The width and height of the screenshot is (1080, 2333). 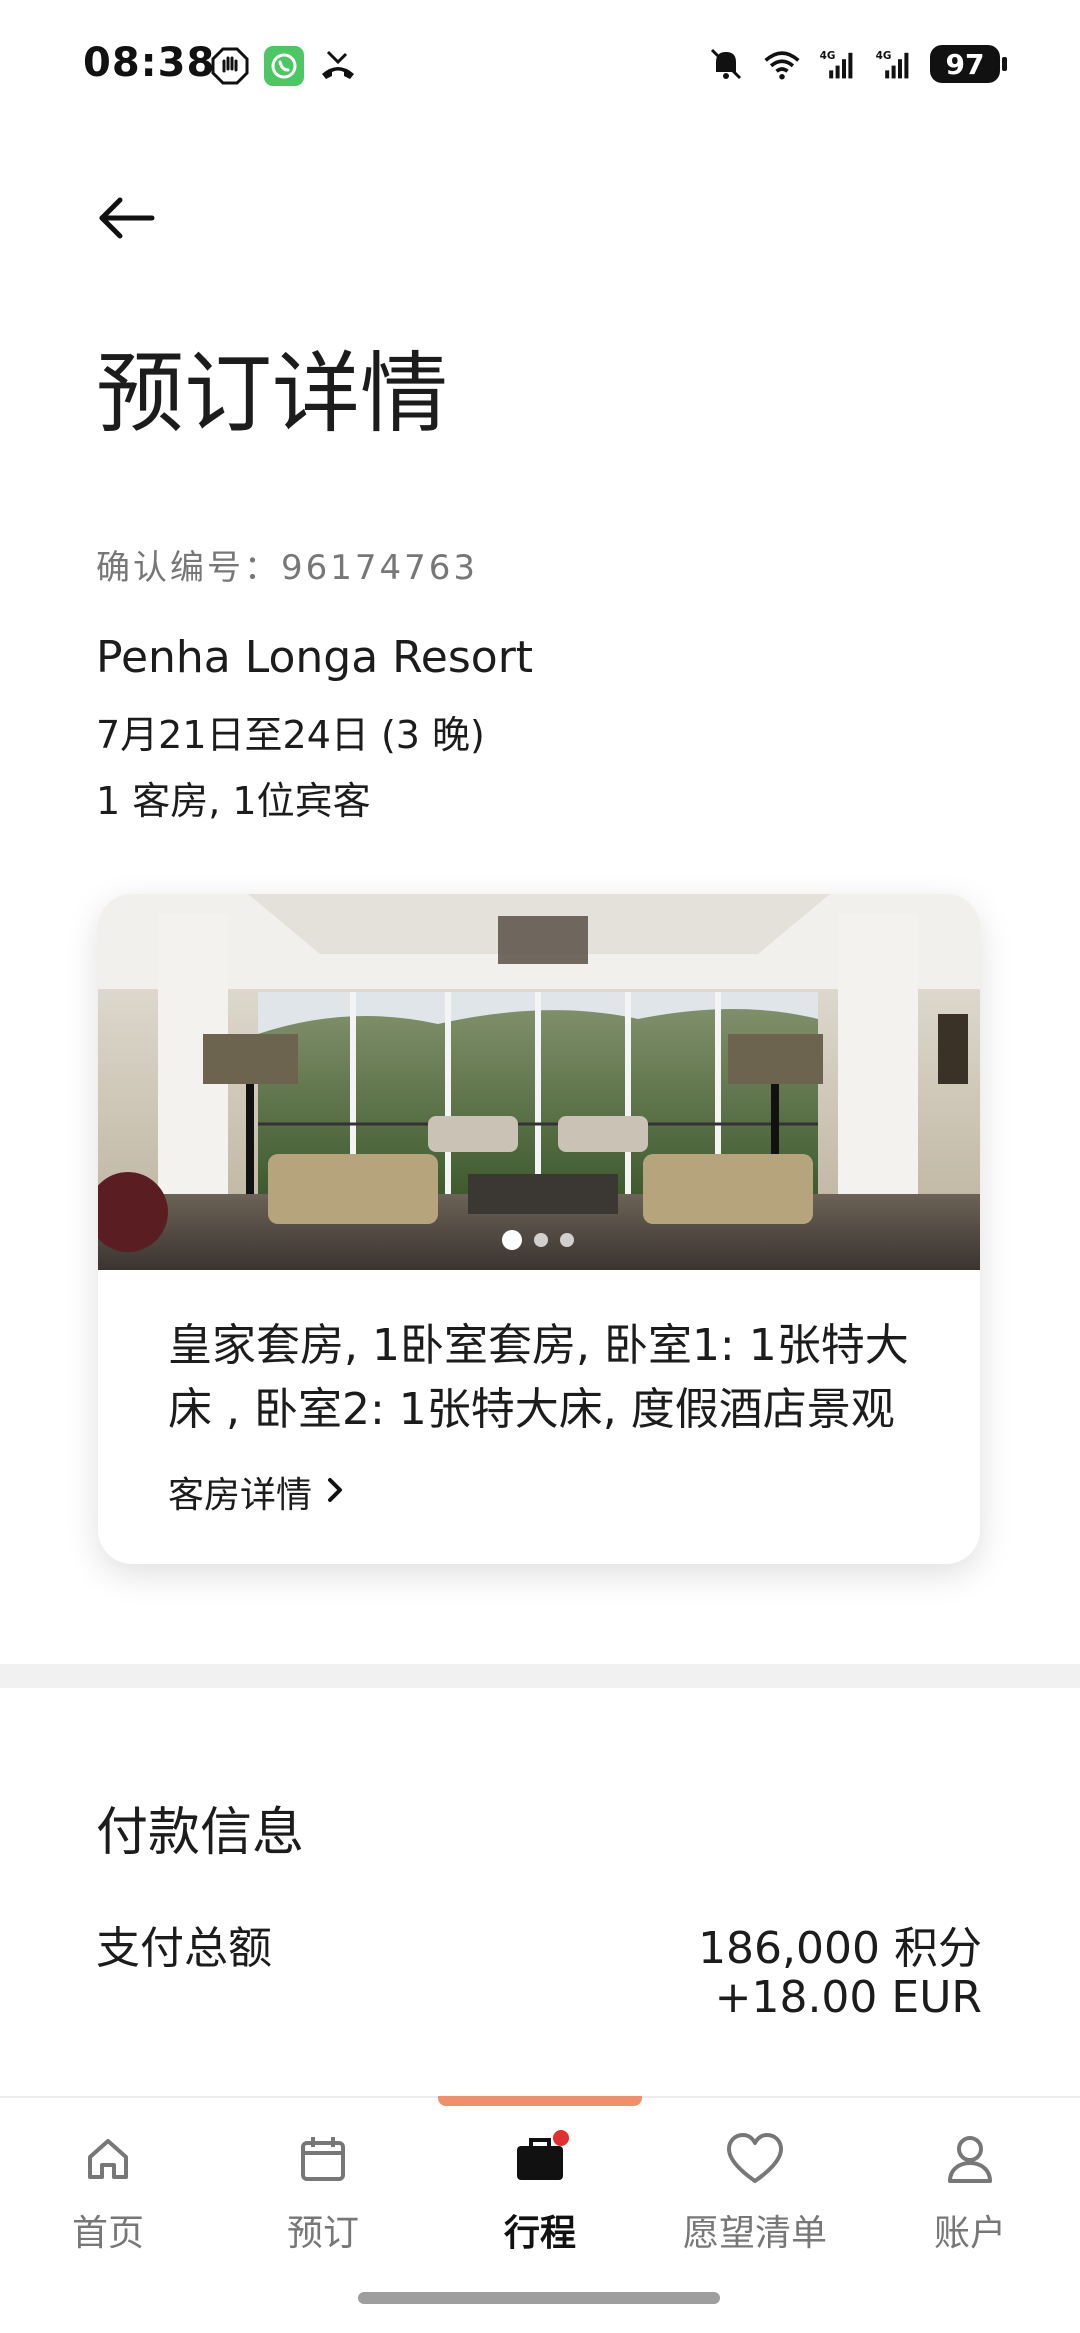 I want to click on confirmation-number: 96174763, so click(x=380, y=568).